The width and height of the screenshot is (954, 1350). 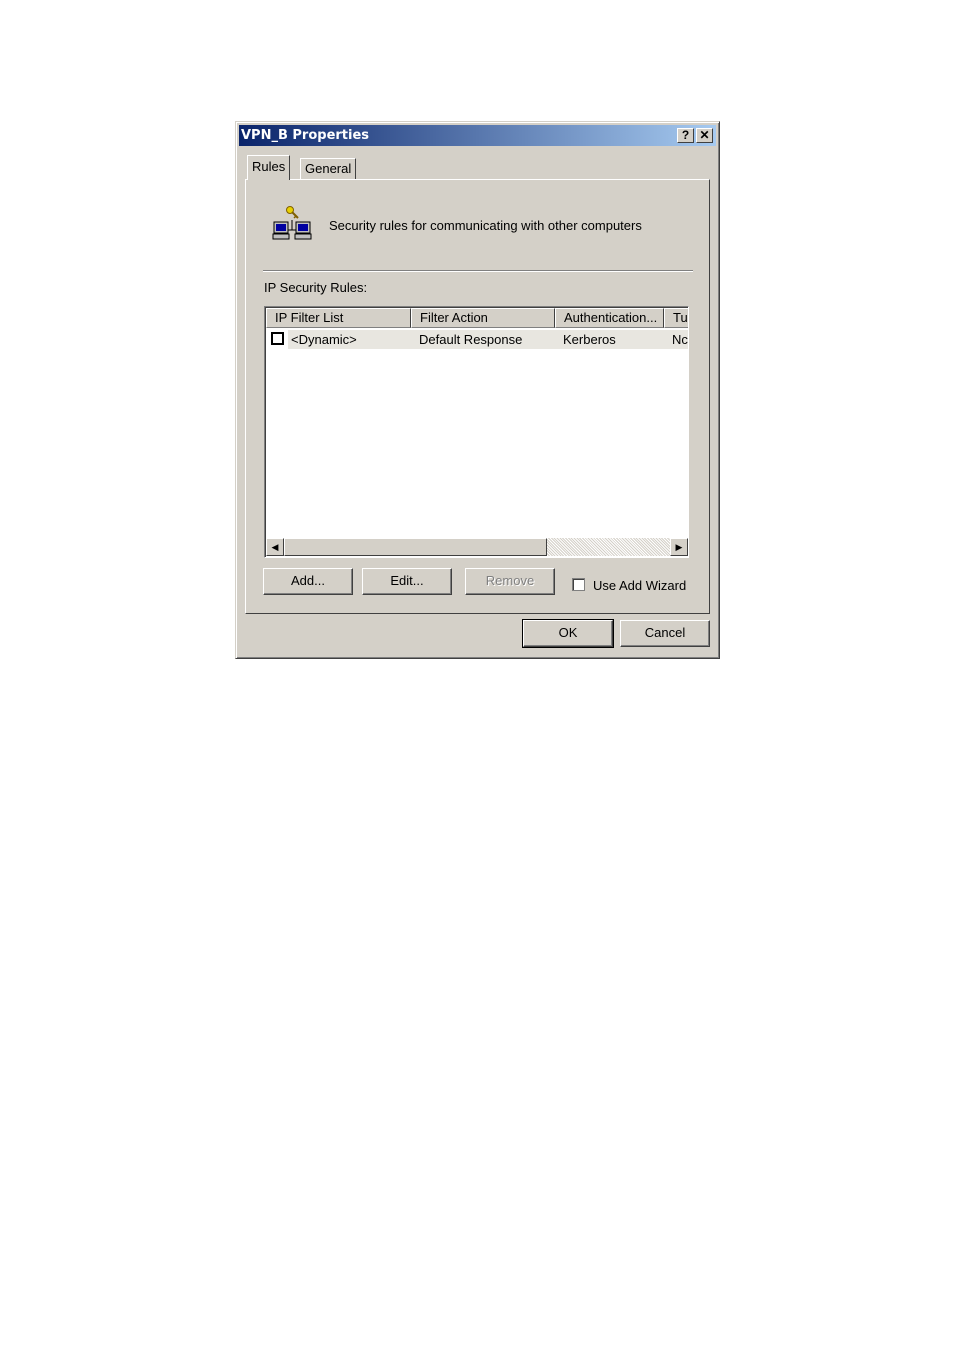 I want to click on column-header-tunnel: Tu, so click(x=676, y=318).